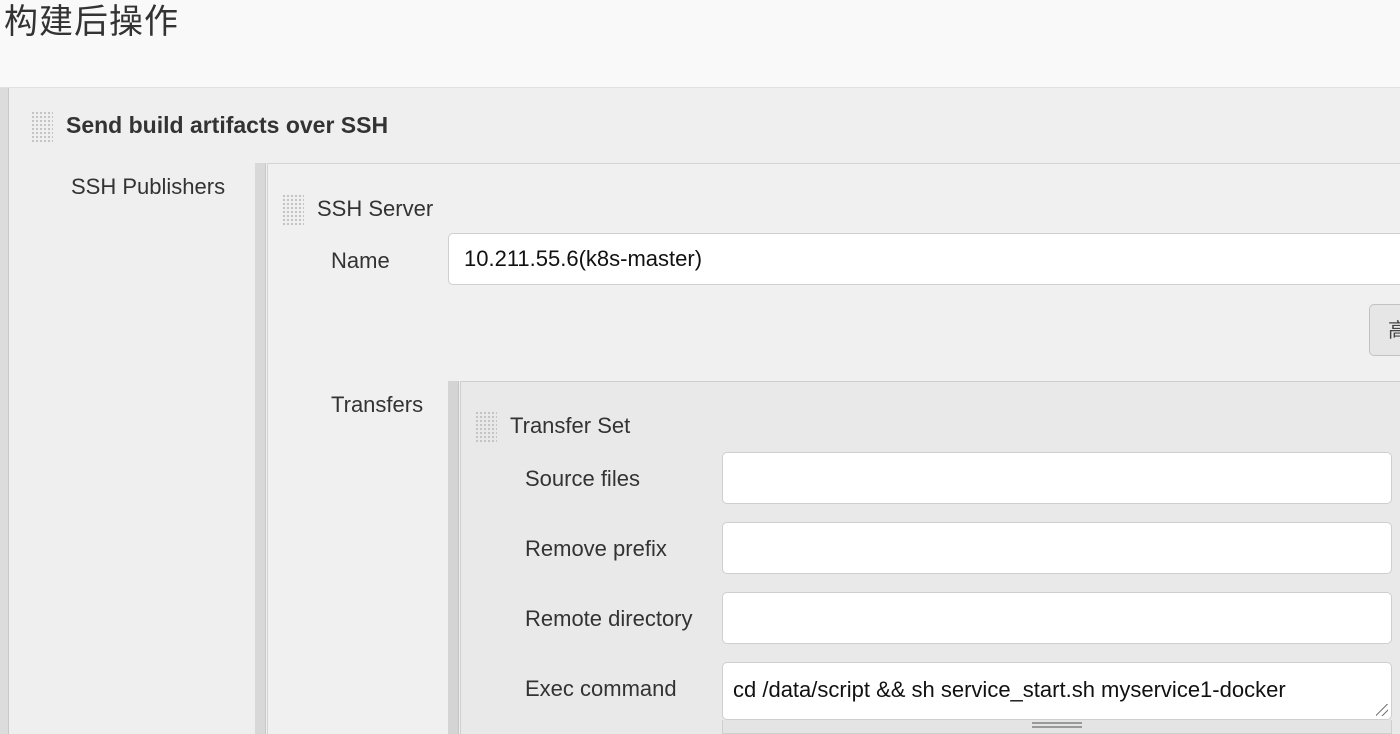  I want to click on source-files-label: Source files, so click(582, 478).